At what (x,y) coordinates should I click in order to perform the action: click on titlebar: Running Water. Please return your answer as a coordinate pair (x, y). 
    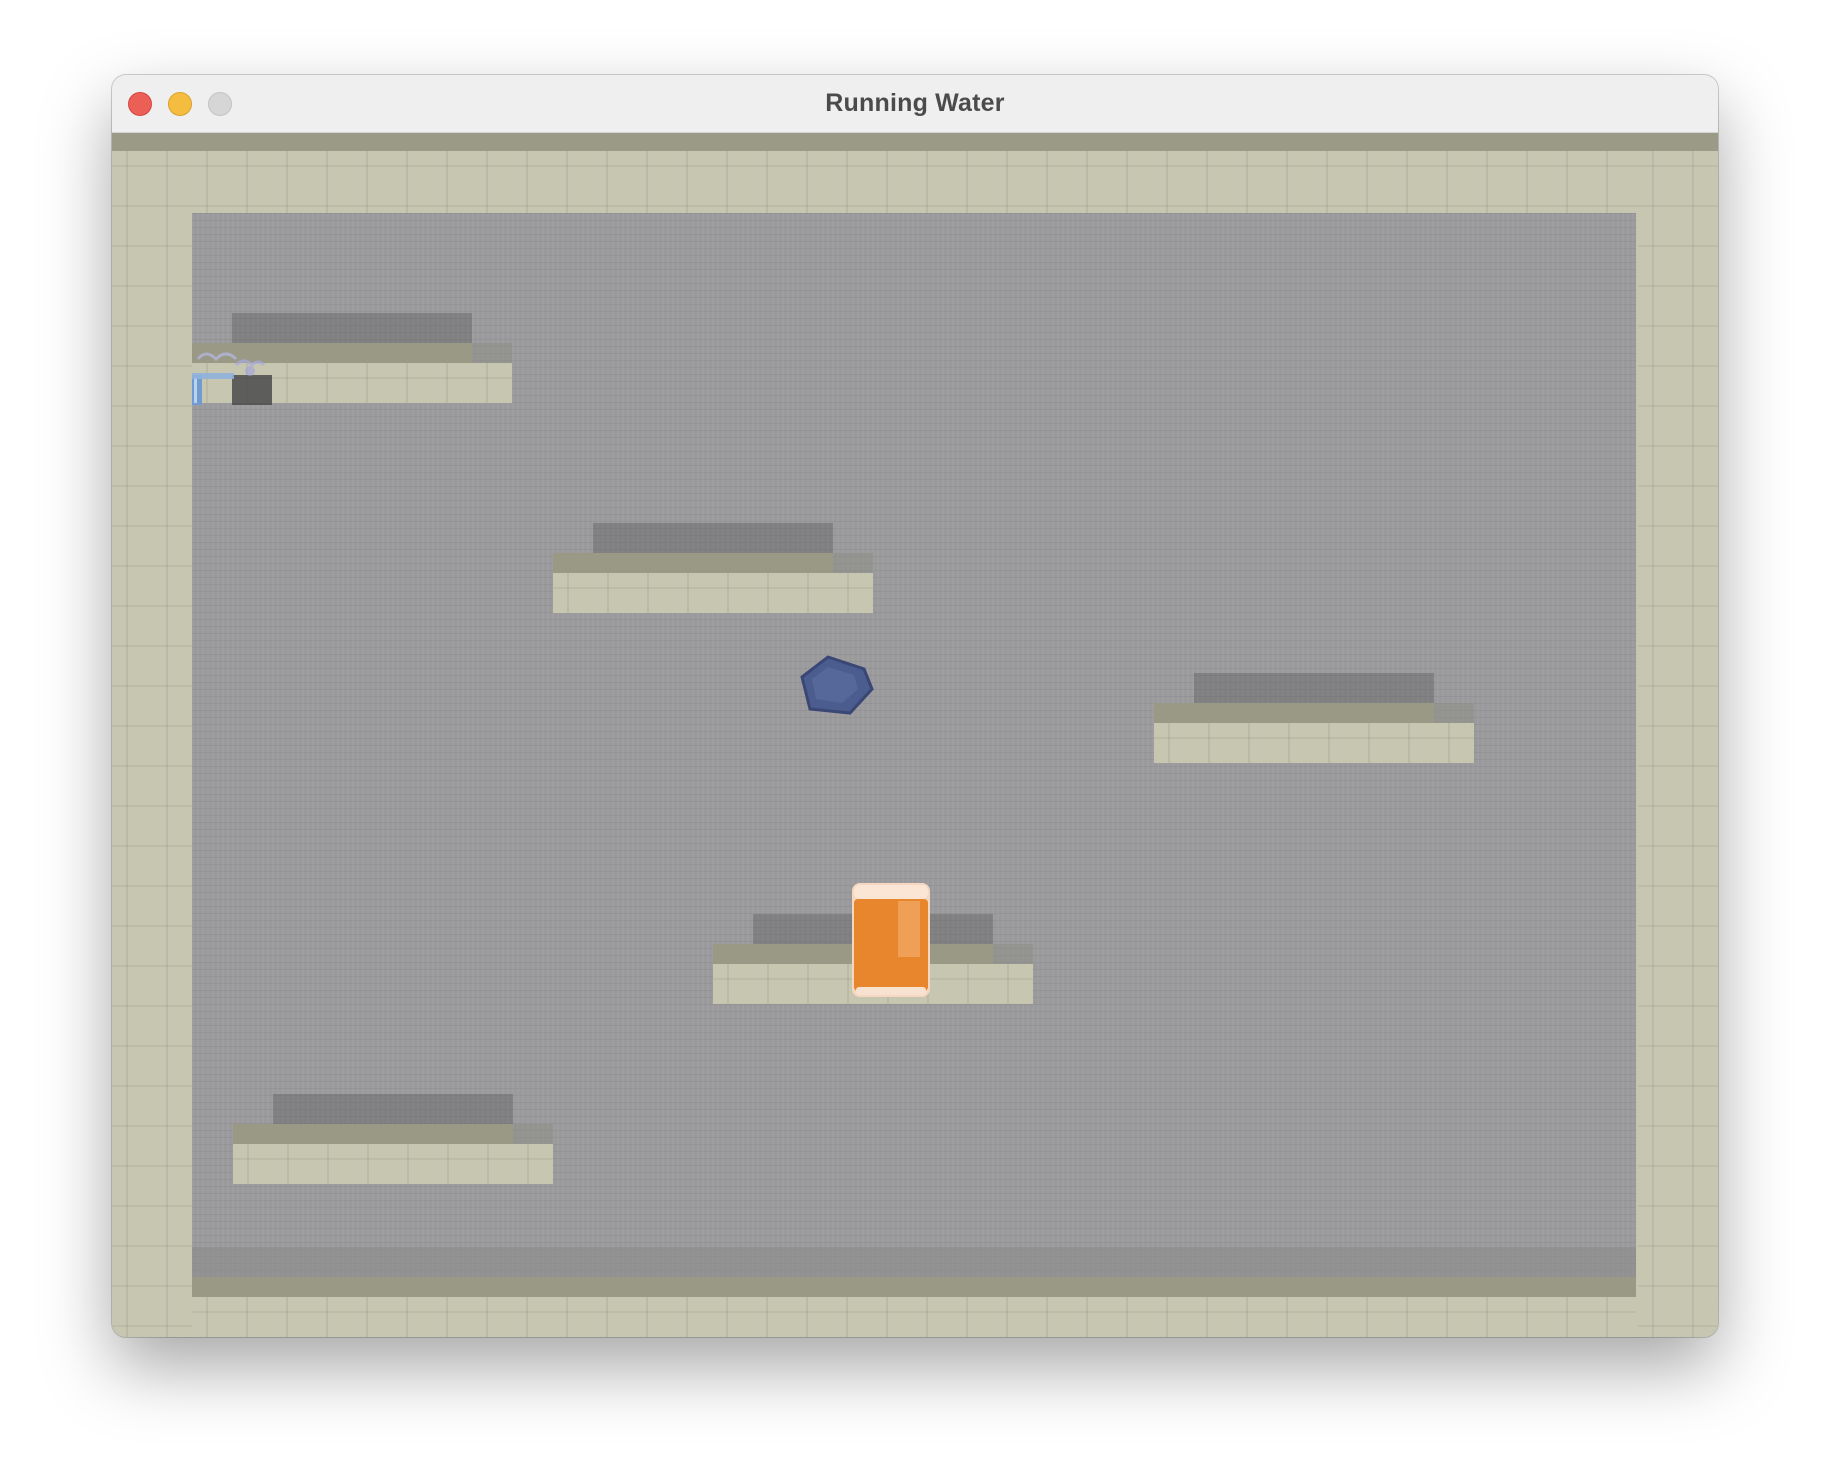
    Looking at the image, I should click on (915, 104).